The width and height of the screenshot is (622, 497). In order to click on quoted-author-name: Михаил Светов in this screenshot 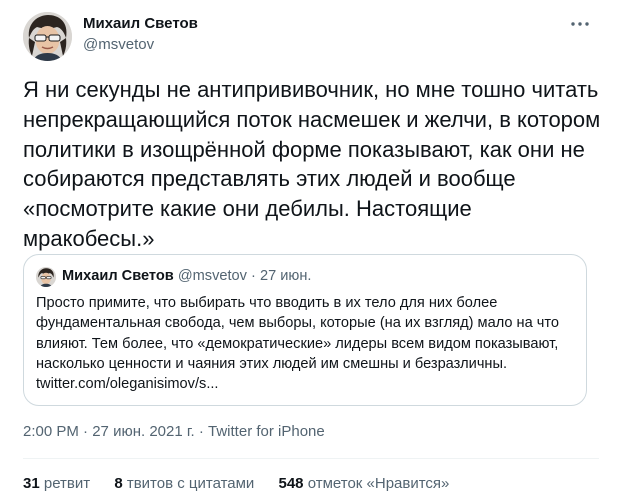, I will do `click(118, 276)`.